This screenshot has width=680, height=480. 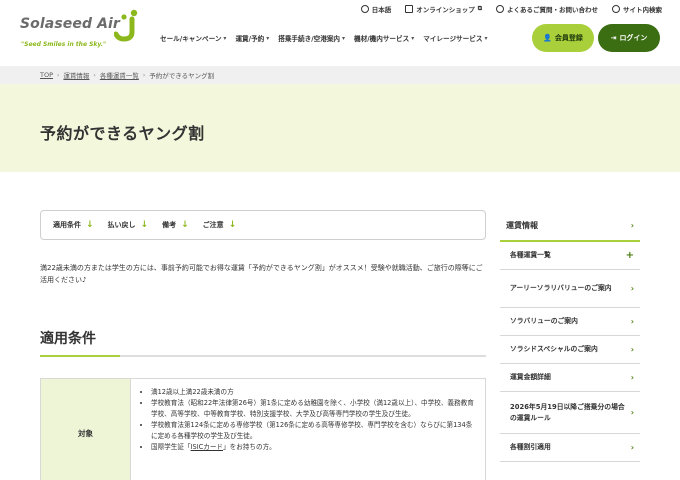 I want to click on site-logo: Solaseed Air "Seed Smiles in the Sky.", so click(x=85, y=30).